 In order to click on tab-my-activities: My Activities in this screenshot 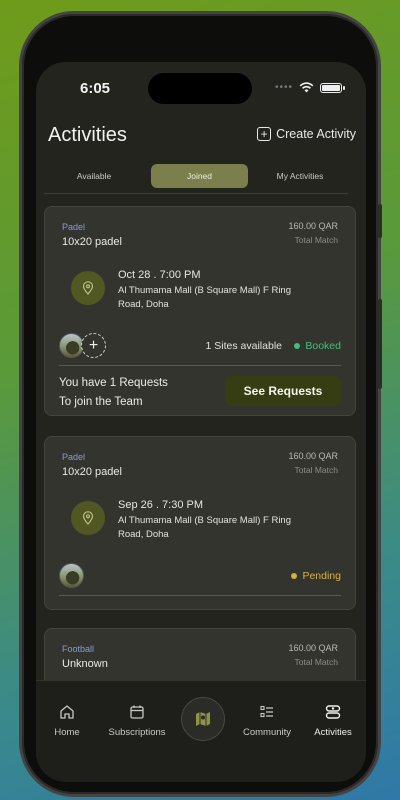, I will do `click(300, 176)`.